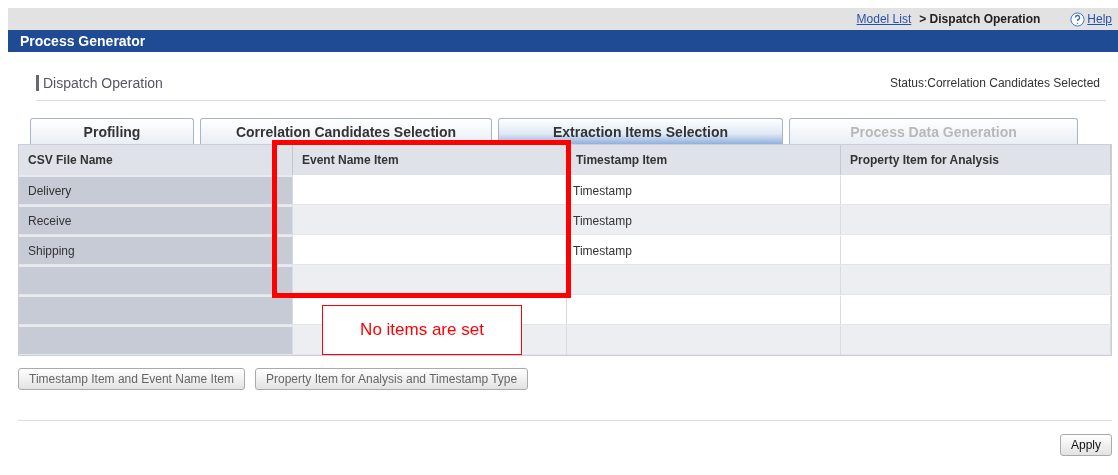 The image size is (1118, 475). What do you see at coordinates (156, 220) in the screenshot?
I see `table-cell: Receive` at bounding box center [156, 220].